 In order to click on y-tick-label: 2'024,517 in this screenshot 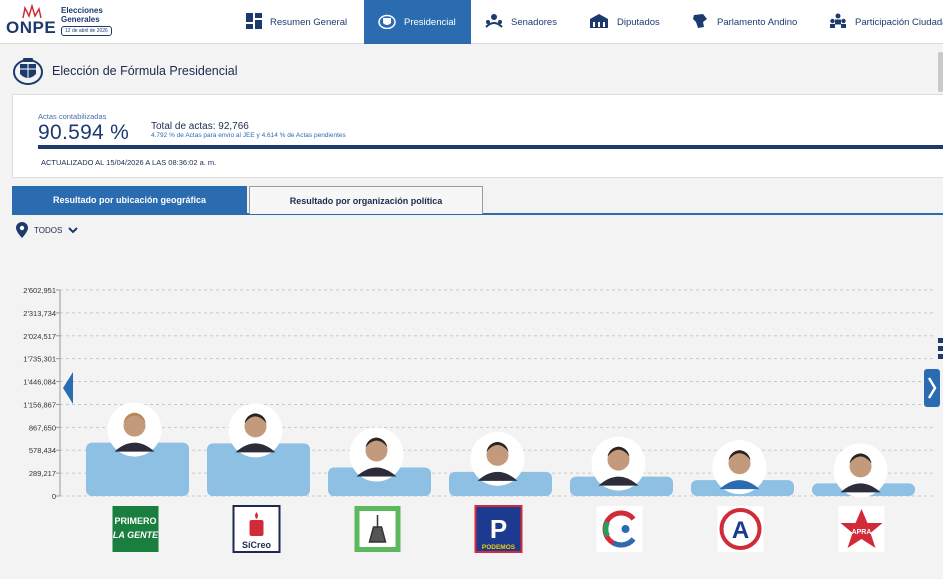, I will do `click(39, 336)`.